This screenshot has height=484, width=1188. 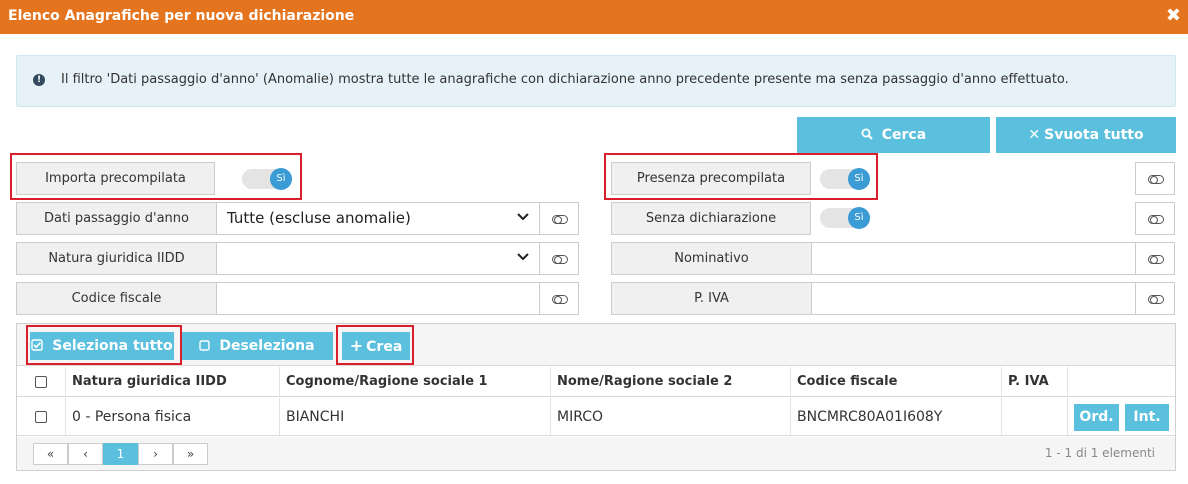 What do you see at coordinates (896, 381) in the screenshot?
I see `column-header: Codice fiscale` at bounding box center [896, 381].